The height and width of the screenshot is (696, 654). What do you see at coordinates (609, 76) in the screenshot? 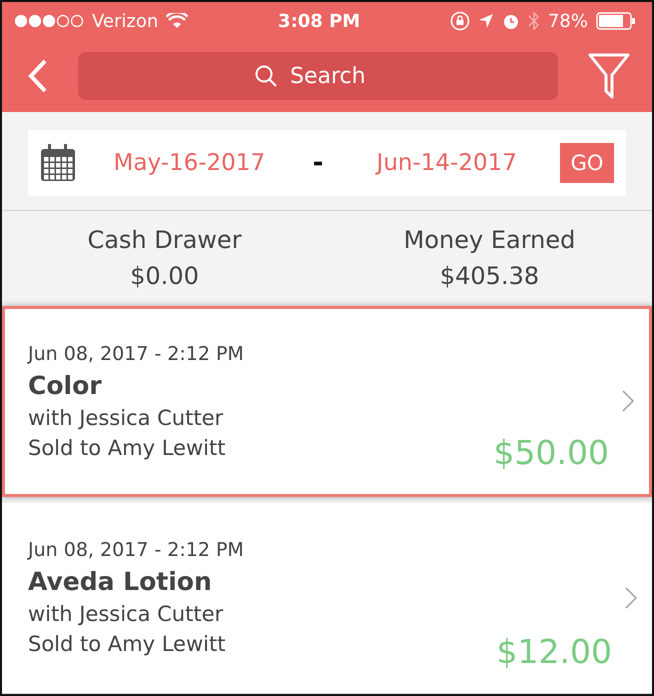
I see `filter-icon` at bounding box center [609, 76].